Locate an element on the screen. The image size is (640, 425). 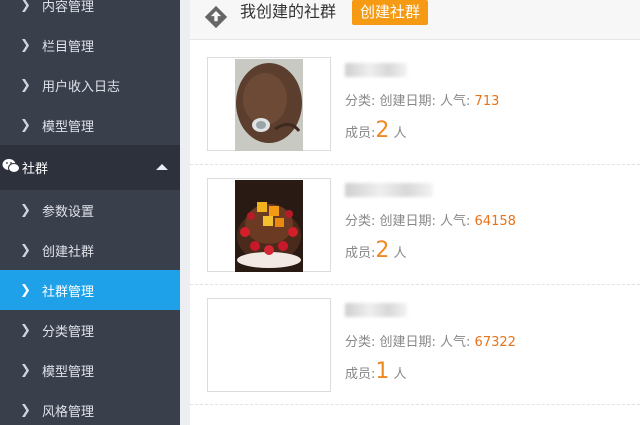
page-header: 我创建的社群 创建社群 is located at coordinates (415, 20).